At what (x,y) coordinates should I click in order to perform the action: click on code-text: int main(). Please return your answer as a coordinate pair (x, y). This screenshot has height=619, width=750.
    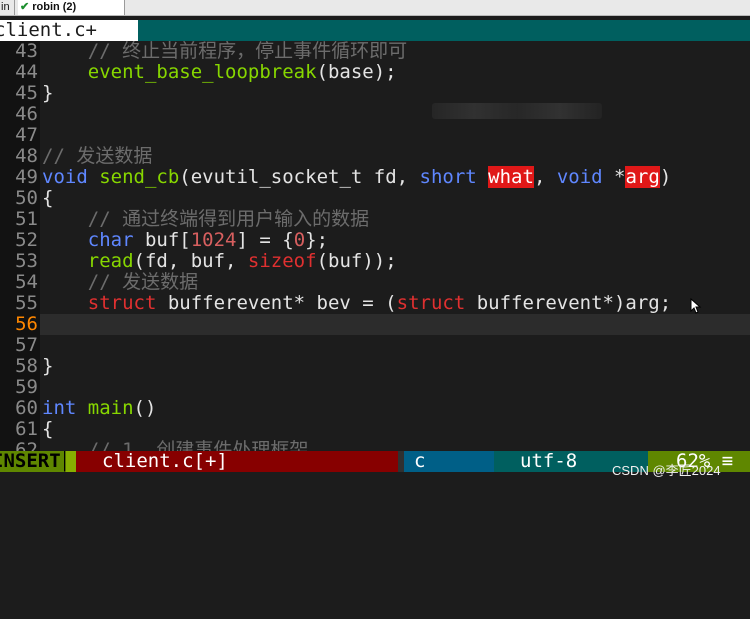
    Looking at the image, I should click on (99, 408).